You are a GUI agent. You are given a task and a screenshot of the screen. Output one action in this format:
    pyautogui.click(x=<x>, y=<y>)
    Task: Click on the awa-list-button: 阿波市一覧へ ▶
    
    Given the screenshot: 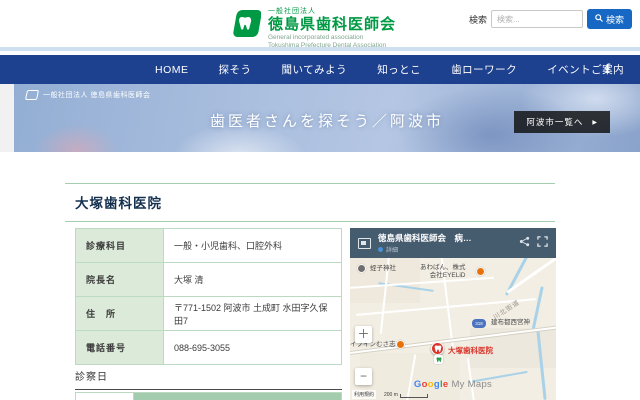 What is the action you would take?
    pyautogui.click(x=562, y=122)
    